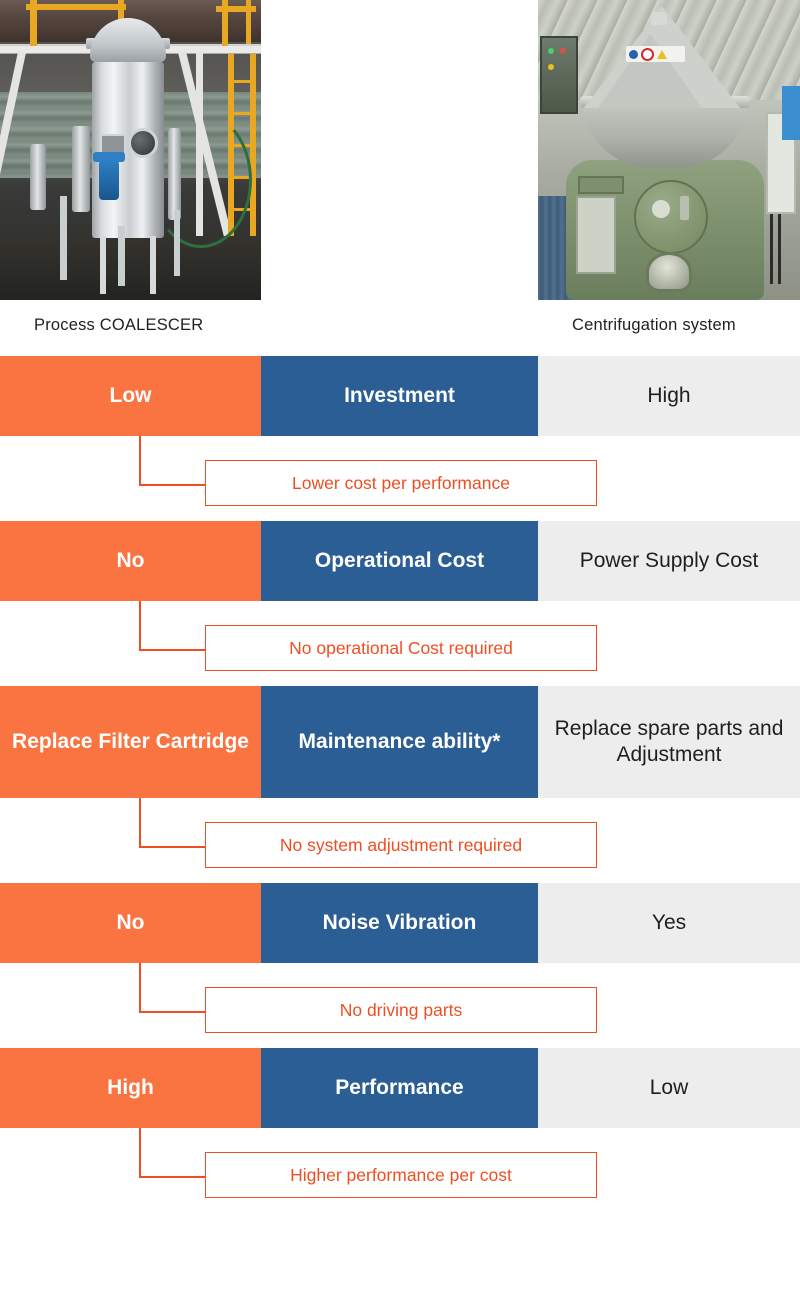  I want to click on centrifuge-value-operational-cost: Power Supply Cost, so click(669, 561).